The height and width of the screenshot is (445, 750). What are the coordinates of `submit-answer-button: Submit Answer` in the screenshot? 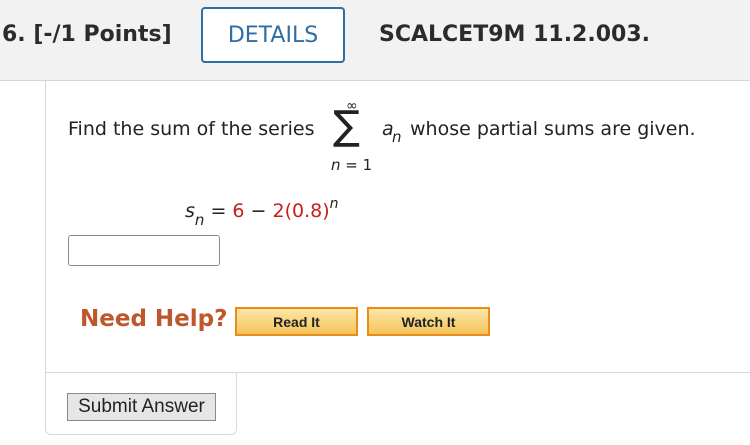 It's located at (141, 407).